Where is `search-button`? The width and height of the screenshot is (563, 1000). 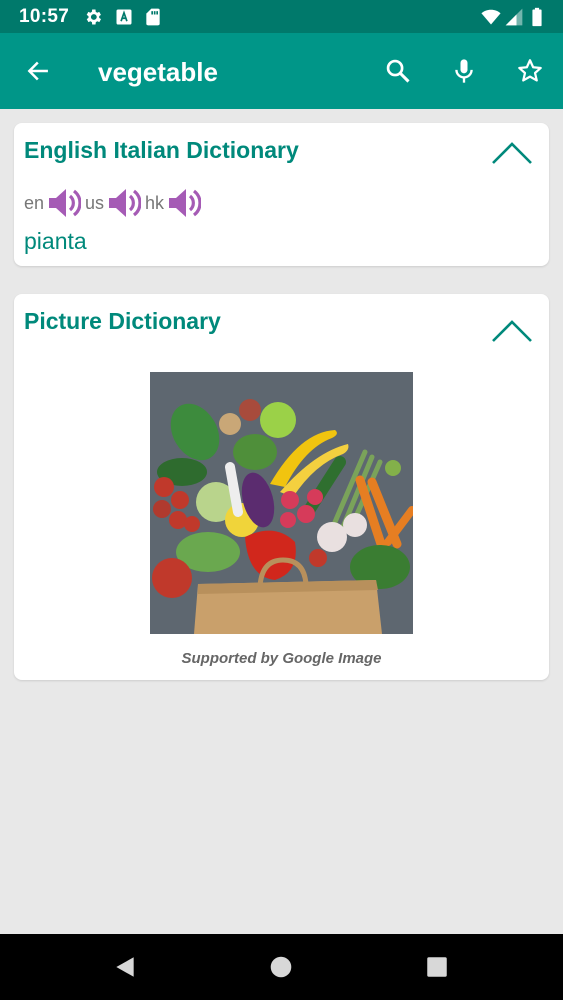 search-button is located at coordinates (398, 71).